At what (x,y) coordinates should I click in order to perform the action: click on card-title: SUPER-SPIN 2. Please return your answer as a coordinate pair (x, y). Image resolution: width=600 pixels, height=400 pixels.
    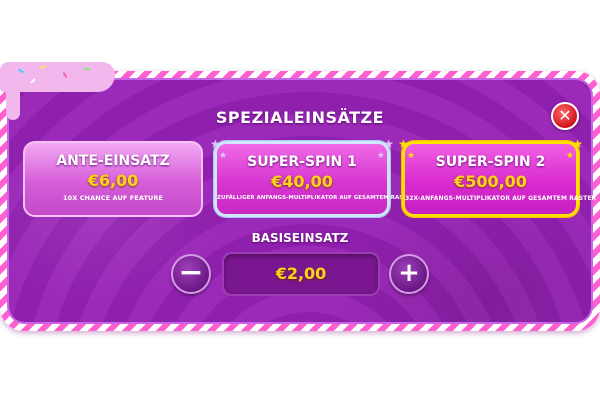
    Looking at the image, I should click on (490, 162).